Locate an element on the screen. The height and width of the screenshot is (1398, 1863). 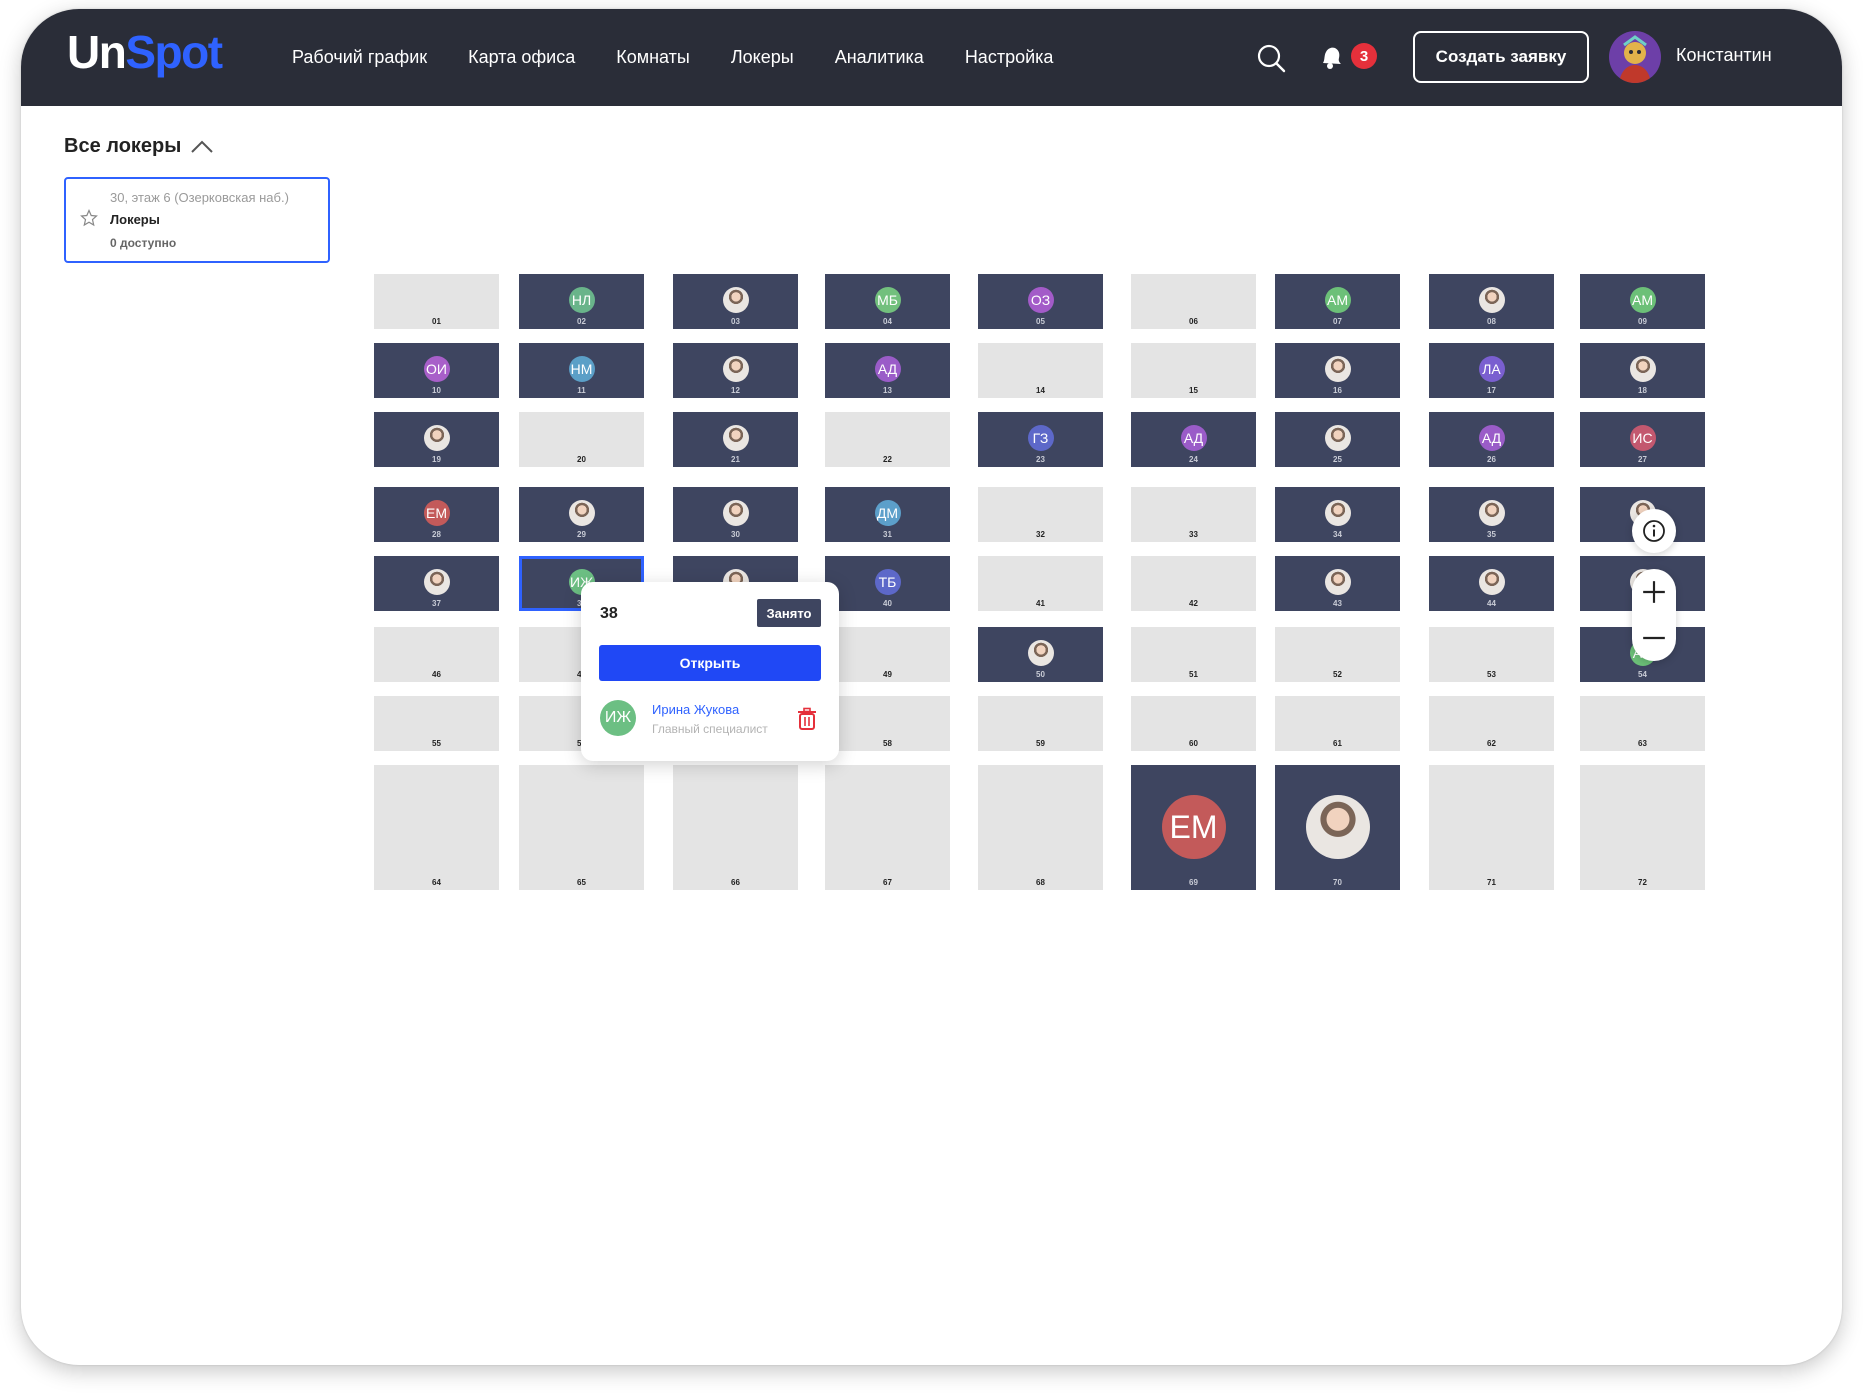
zoom-controls is located at coordinates (1654, 615).